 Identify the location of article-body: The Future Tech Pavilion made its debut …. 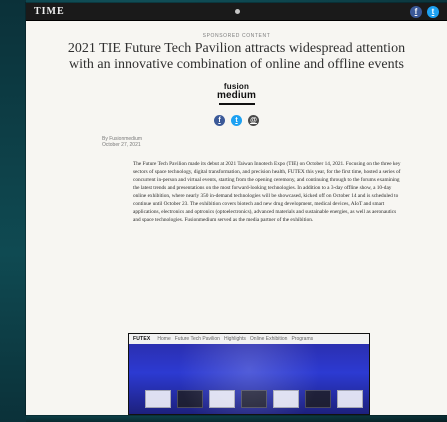
(268, 192).